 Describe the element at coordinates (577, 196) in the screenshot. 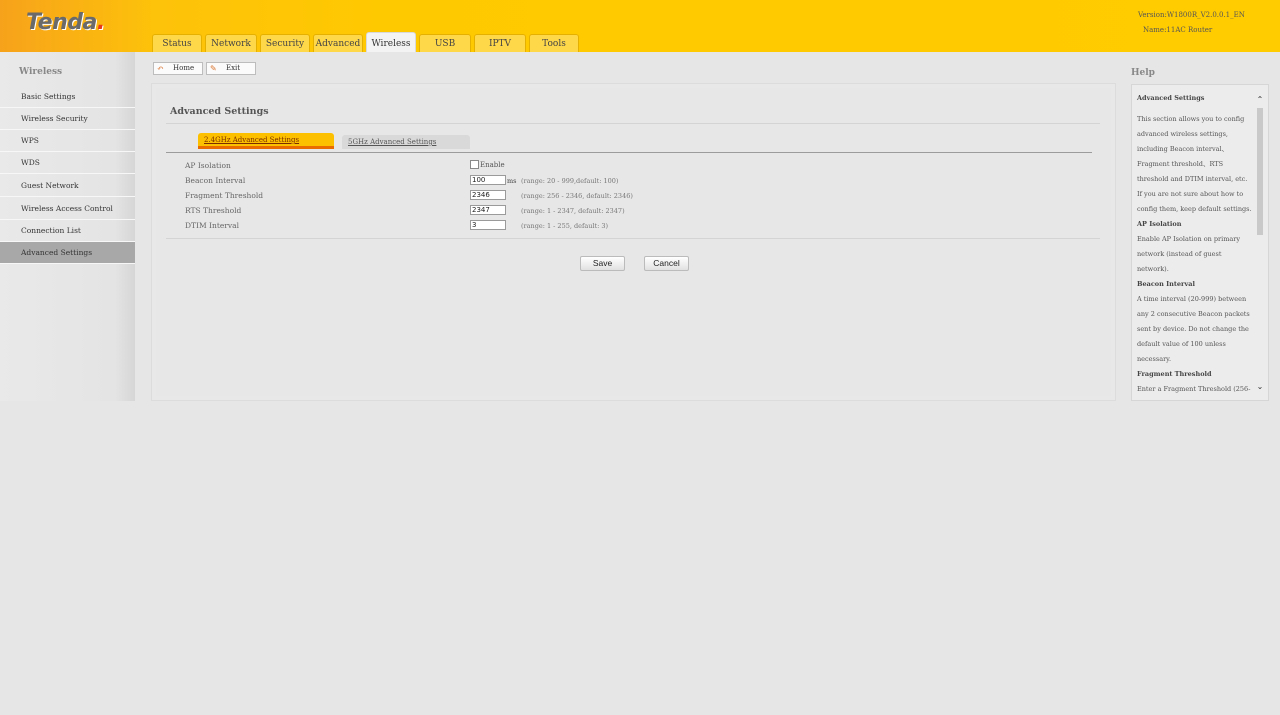

I see `fragment-threshold-hint: (range: 256 - 2346, default: 2346)` at that location.